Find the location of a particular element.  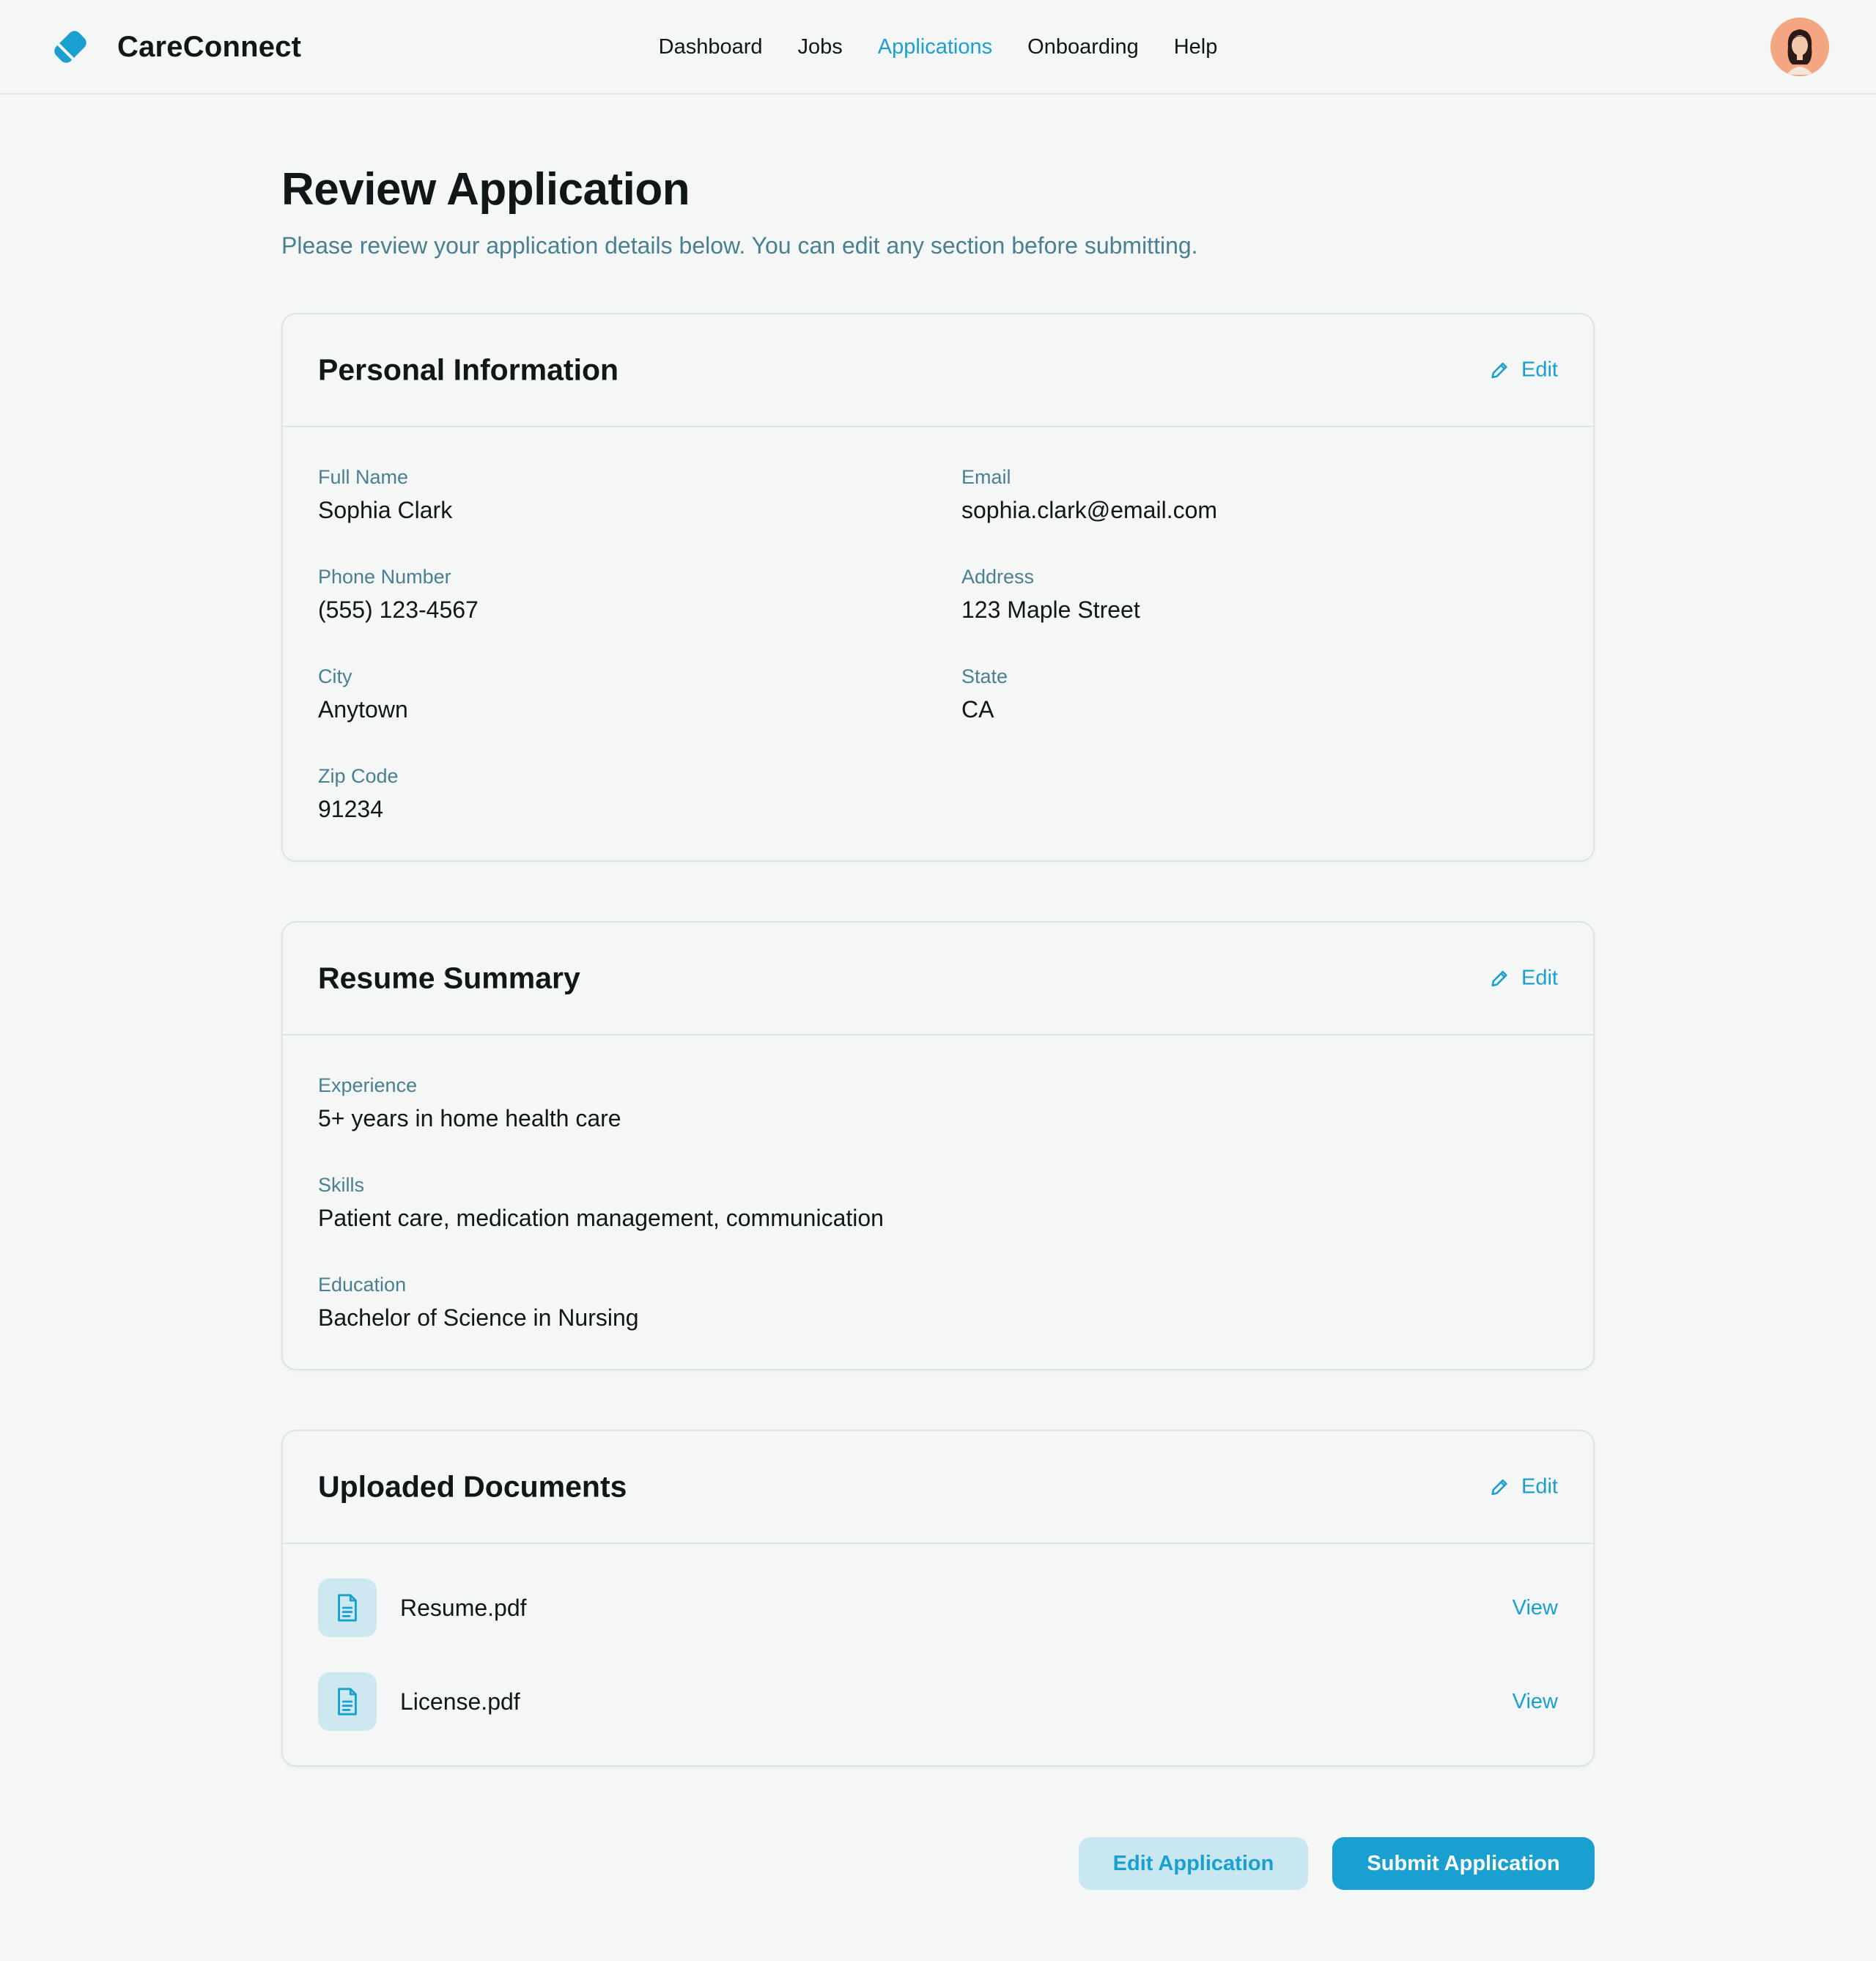

brand-name: CareConnect is located at coordinates (209, 46).